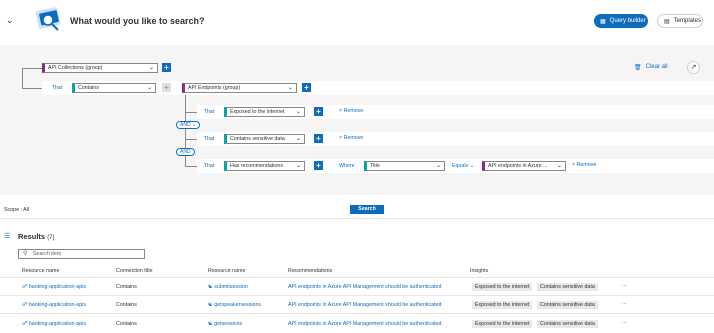 This screenshot has width=714, height=333. What do you see at coordinates (188, 125) in the screenshot?
I see `and-operator-toggle: AND ⌄` at bounding box center [188, 125].